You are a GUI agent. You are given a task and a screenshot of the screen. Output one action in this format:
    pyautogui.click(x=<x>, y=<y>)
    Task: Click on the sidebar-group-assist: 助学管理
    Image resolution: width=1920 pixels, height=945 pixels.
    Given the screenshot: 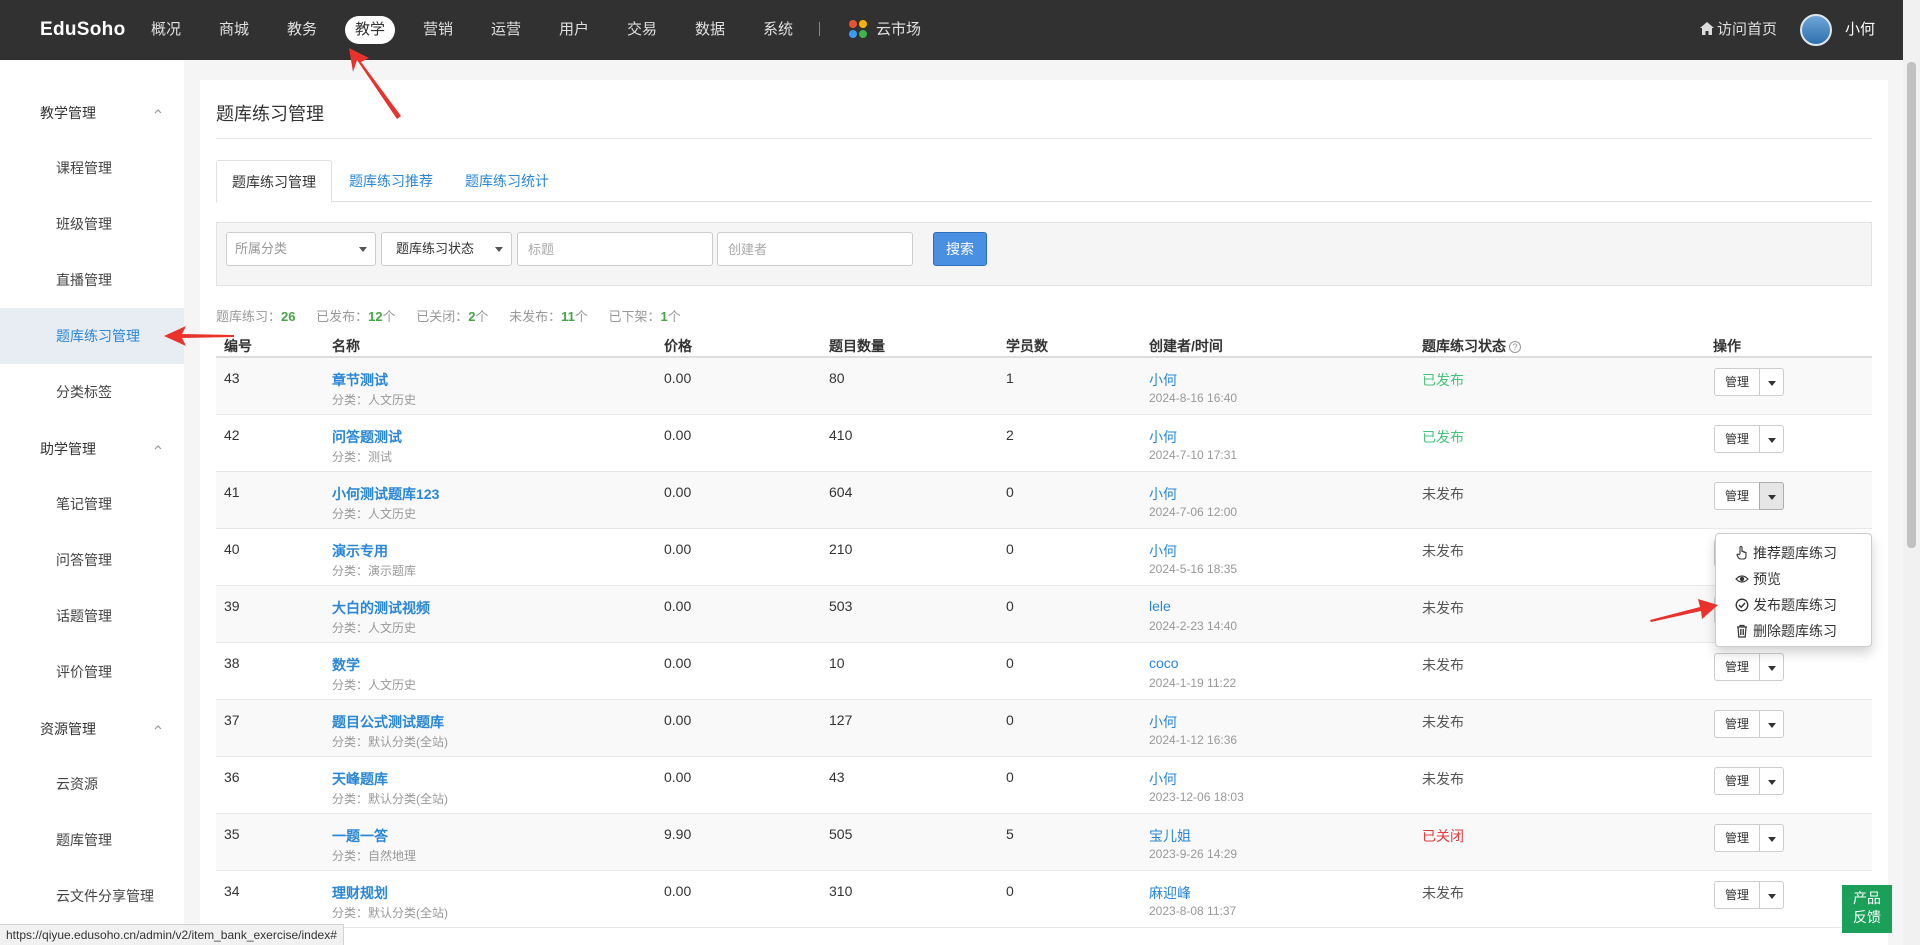 What is the action you would take?
    pyautogui.click(x=68, y=449)
    